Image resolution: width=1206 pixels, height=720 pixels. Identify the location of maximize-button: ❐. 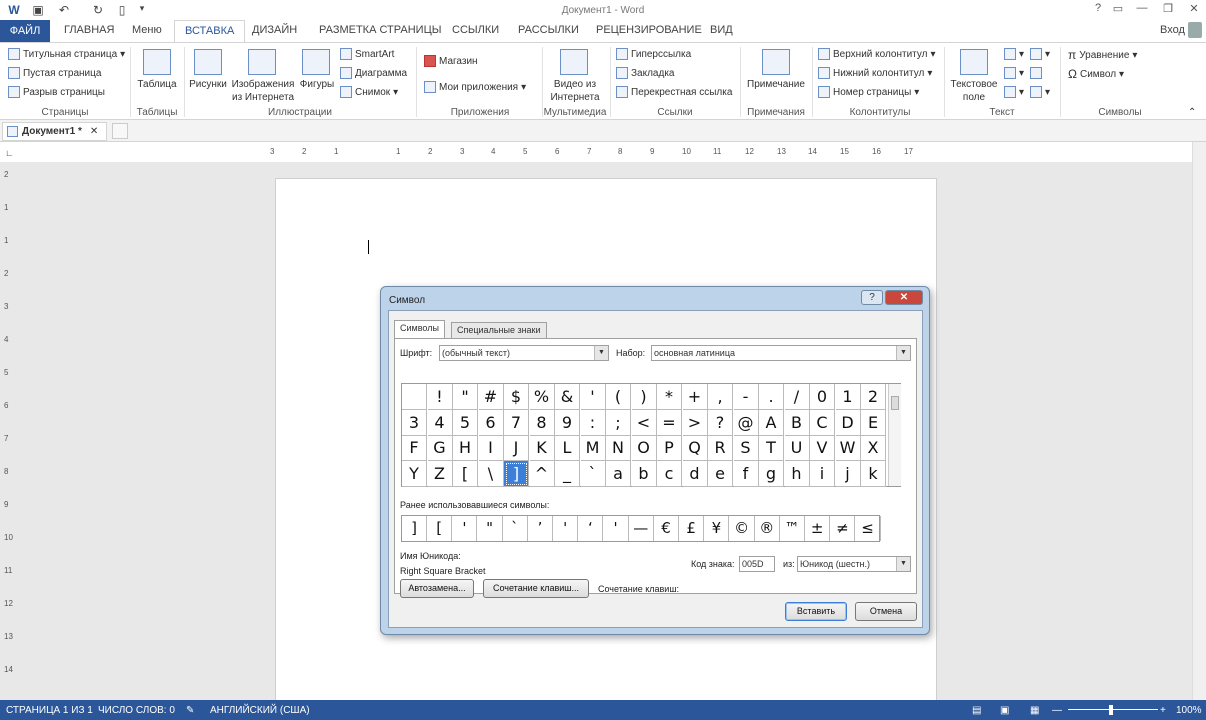
(1168, 8).